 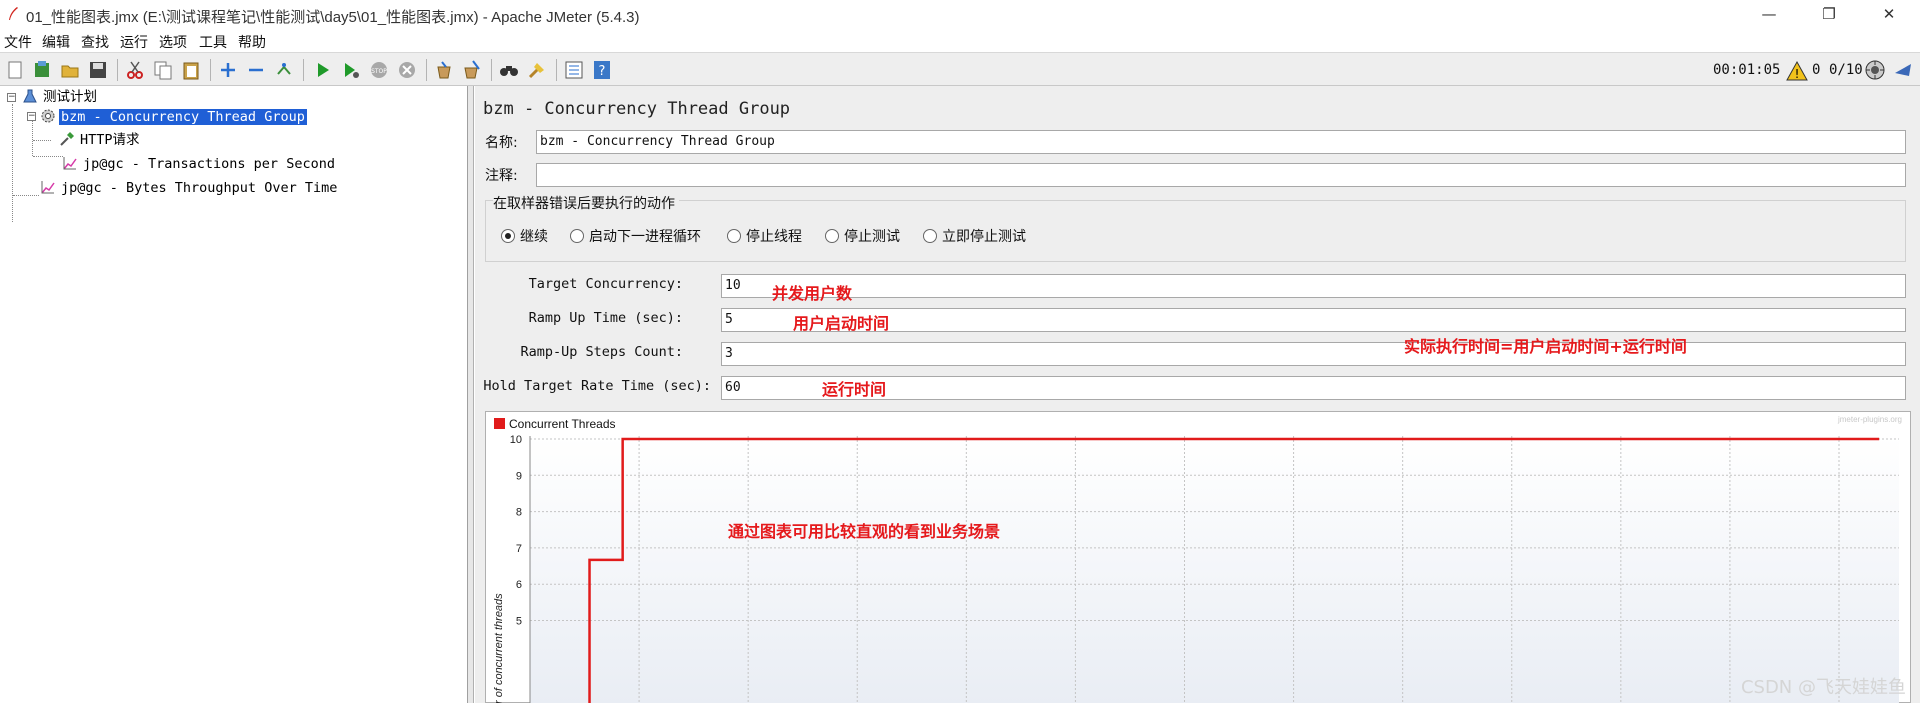 What do you see at coordinates (764, 236) in the screenshot?
I see `radio-stop-thread: 停止线程` at bounding box center [764, 236].